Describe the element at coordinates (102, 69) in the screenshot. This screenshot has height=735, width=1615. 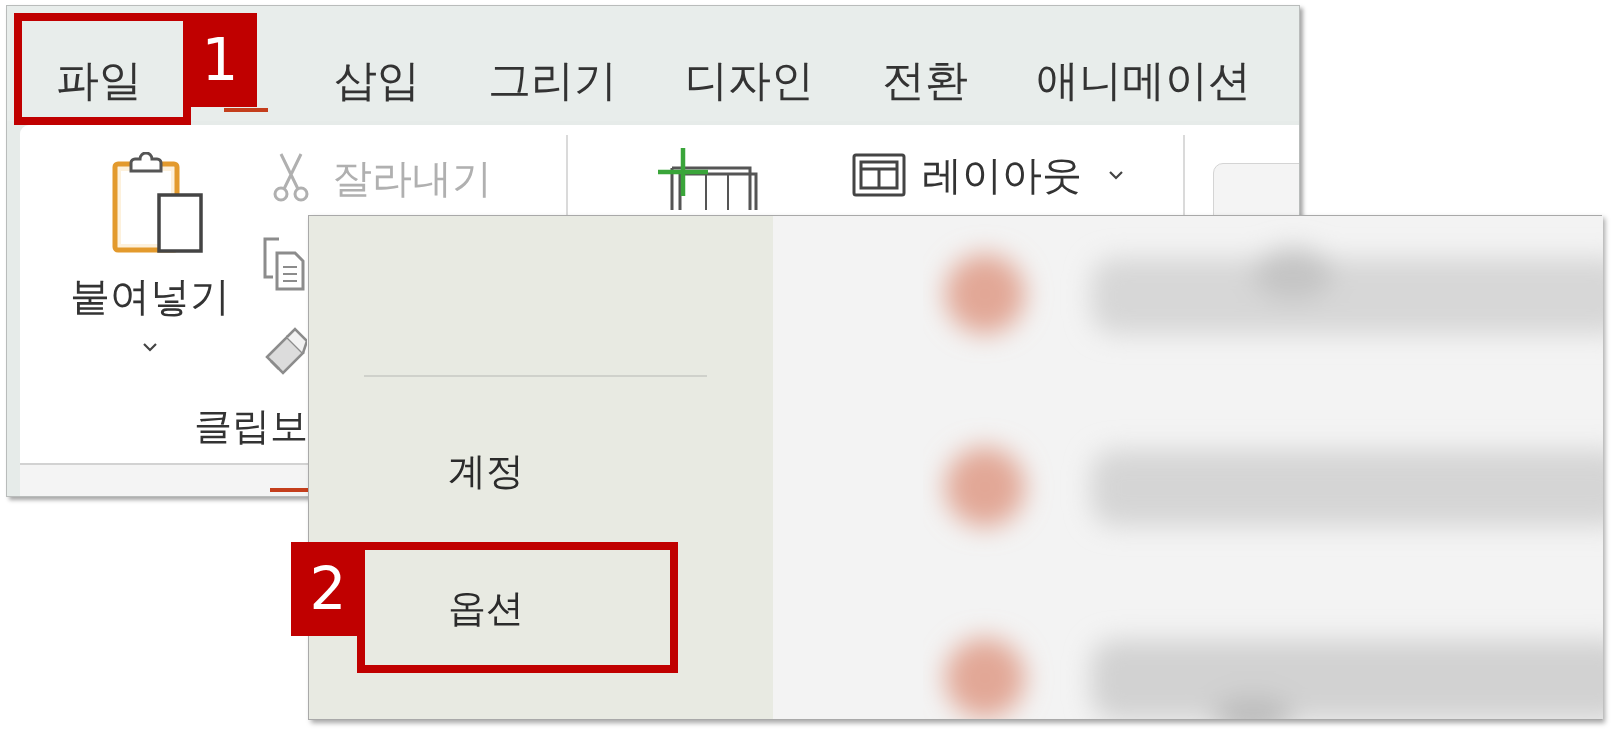
I see `ribbon-tab: 파일` at that location.